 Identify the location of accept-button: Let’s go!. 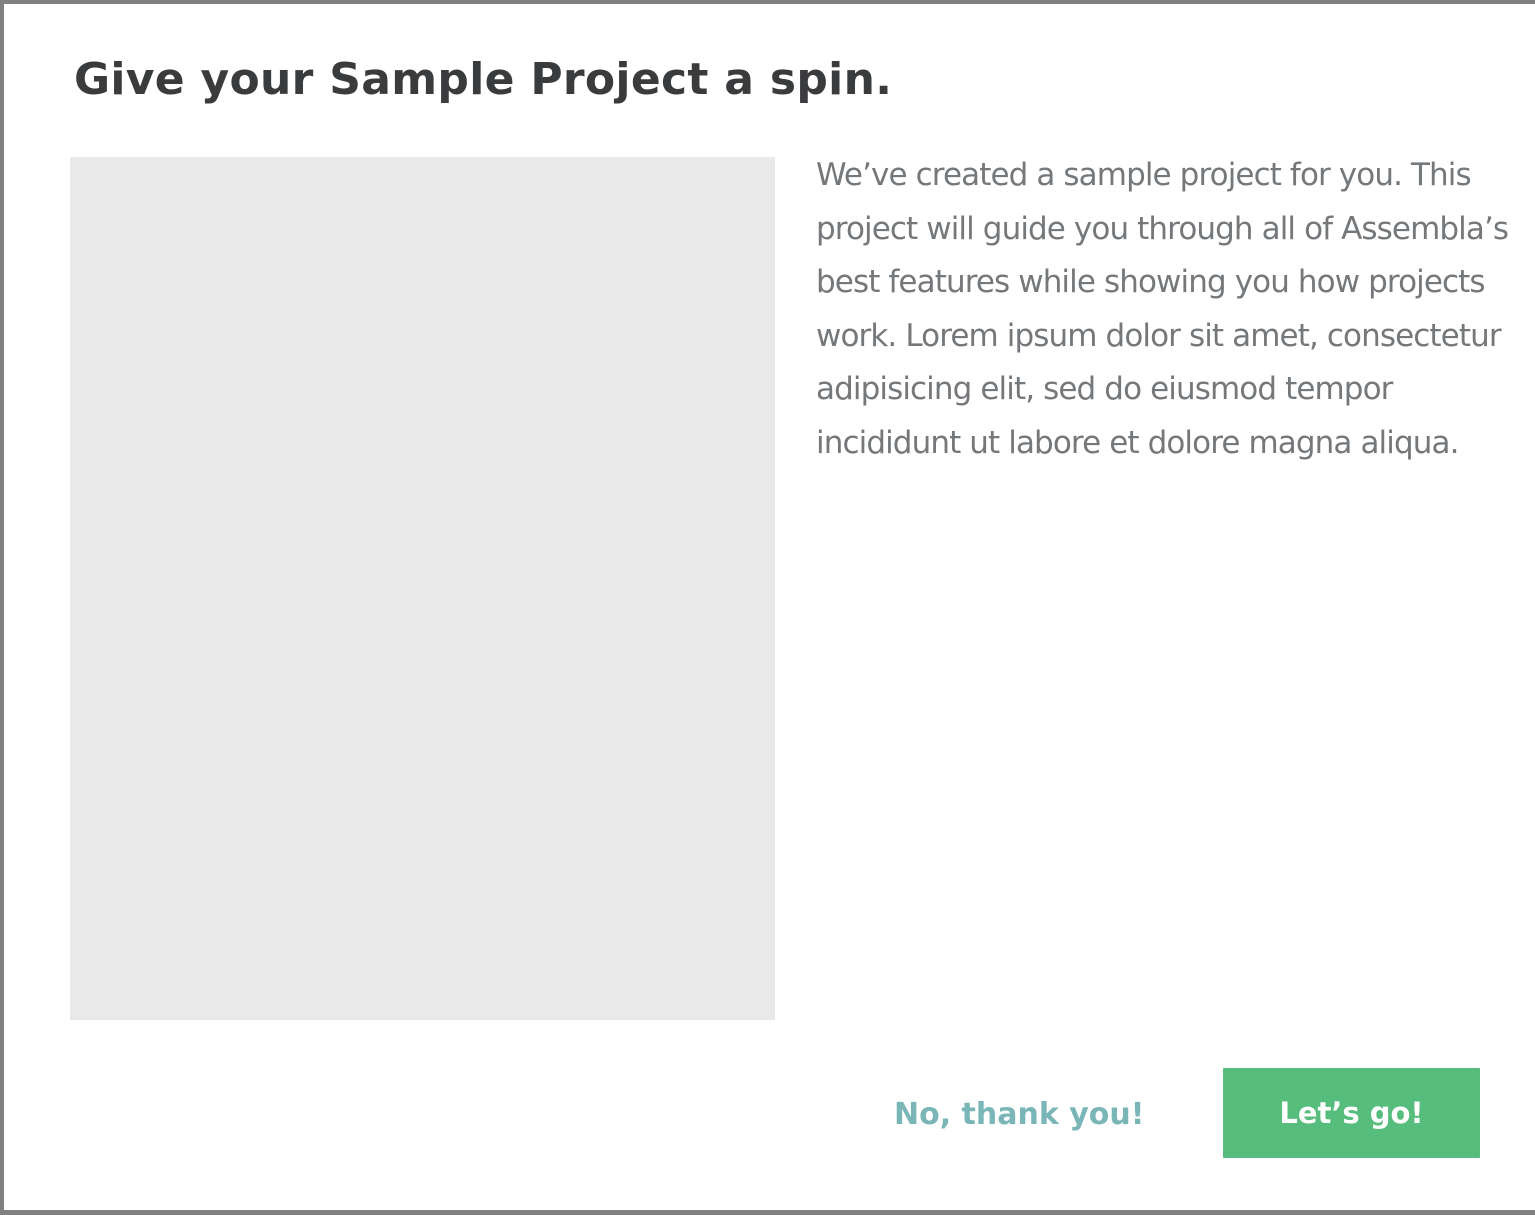
(1351, 1113).